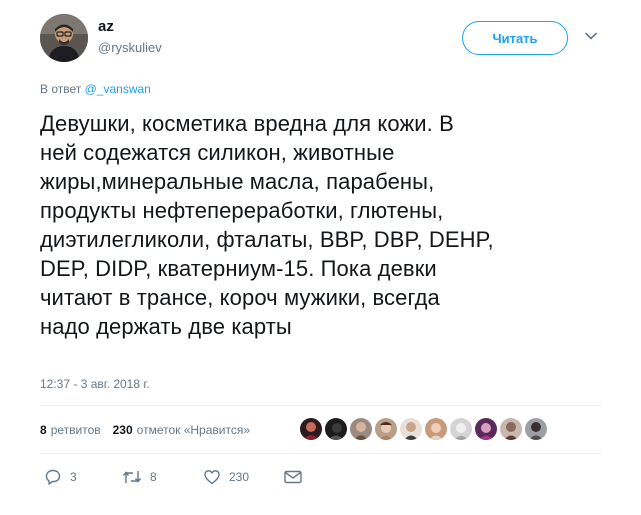  Describe the element at coordinates (423, 429) in the screenshot. I see `likers-avatars` at that location.